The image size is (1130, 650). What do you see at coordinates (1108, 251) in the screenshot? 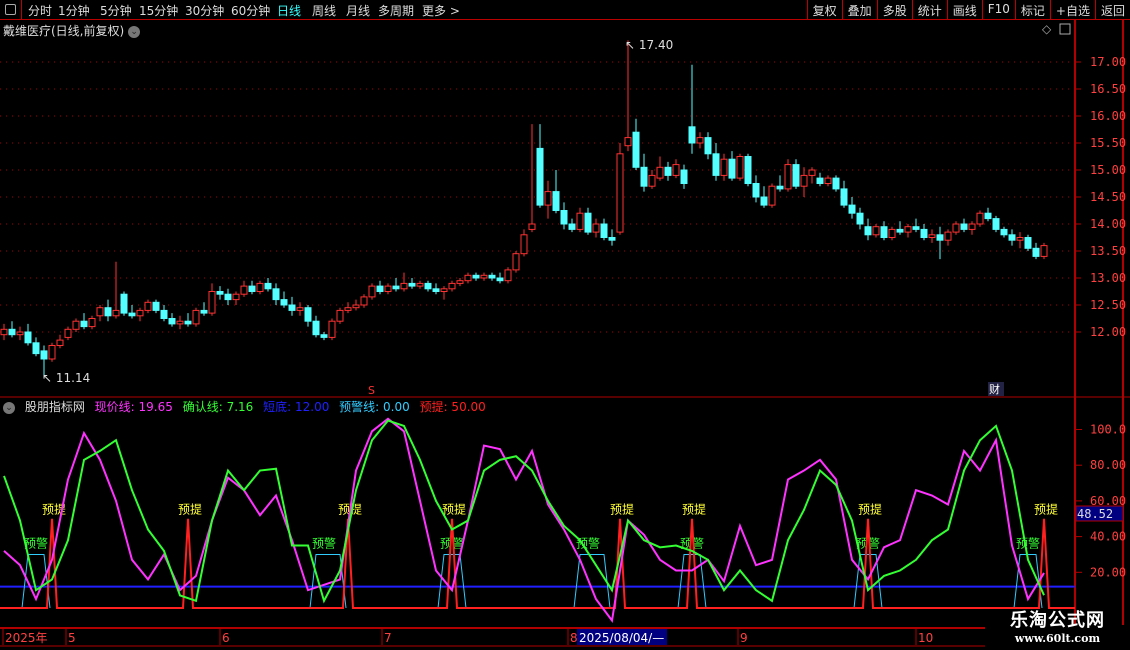
I see `price-tick-label: 13.50` at bounding box center [1108, 251].